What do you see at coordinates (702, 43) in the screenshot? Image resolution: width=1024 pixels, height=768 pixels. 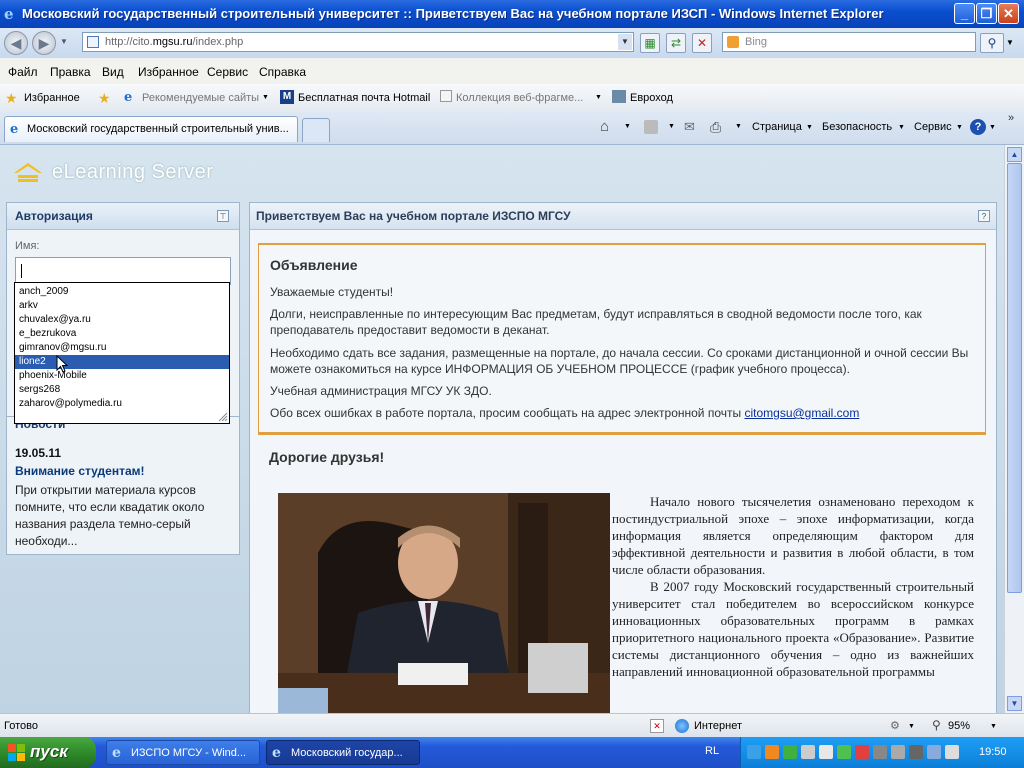 I see `stop-icon: ✕` at bounding box center [702, 43].